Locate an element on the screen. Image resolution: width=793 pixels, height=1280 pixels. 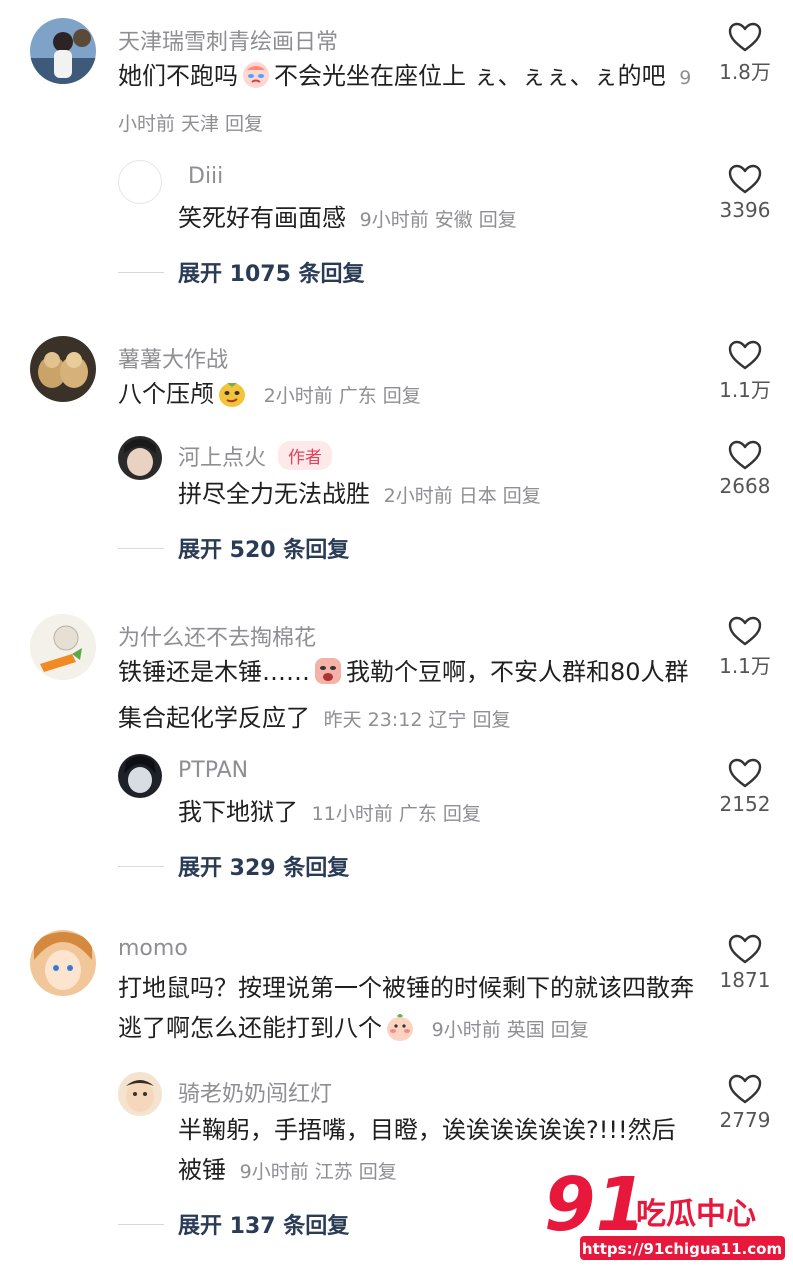
timestamp: 昨天 23:12 is located at coordinates (373, 720).